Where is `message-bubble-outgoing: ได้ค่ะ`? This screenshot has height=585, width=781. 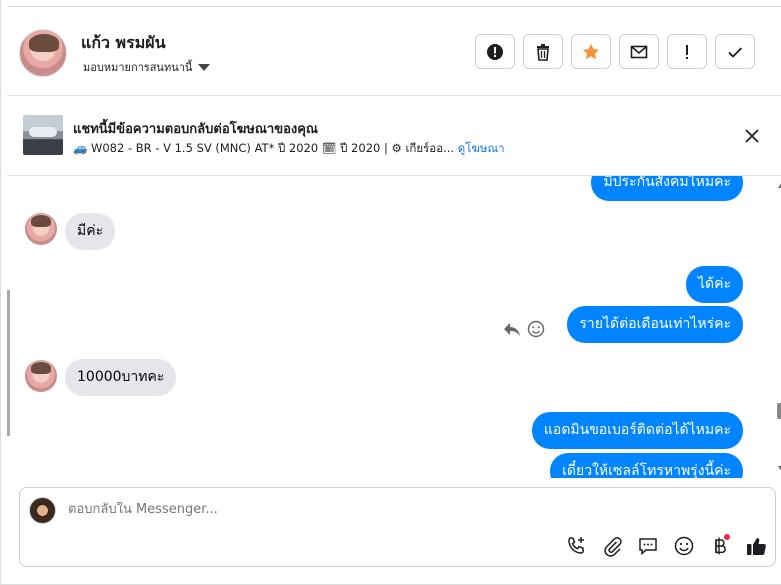
message-bubble-outgoing: ได้ค่ะ is located at coordinates (714, 284).